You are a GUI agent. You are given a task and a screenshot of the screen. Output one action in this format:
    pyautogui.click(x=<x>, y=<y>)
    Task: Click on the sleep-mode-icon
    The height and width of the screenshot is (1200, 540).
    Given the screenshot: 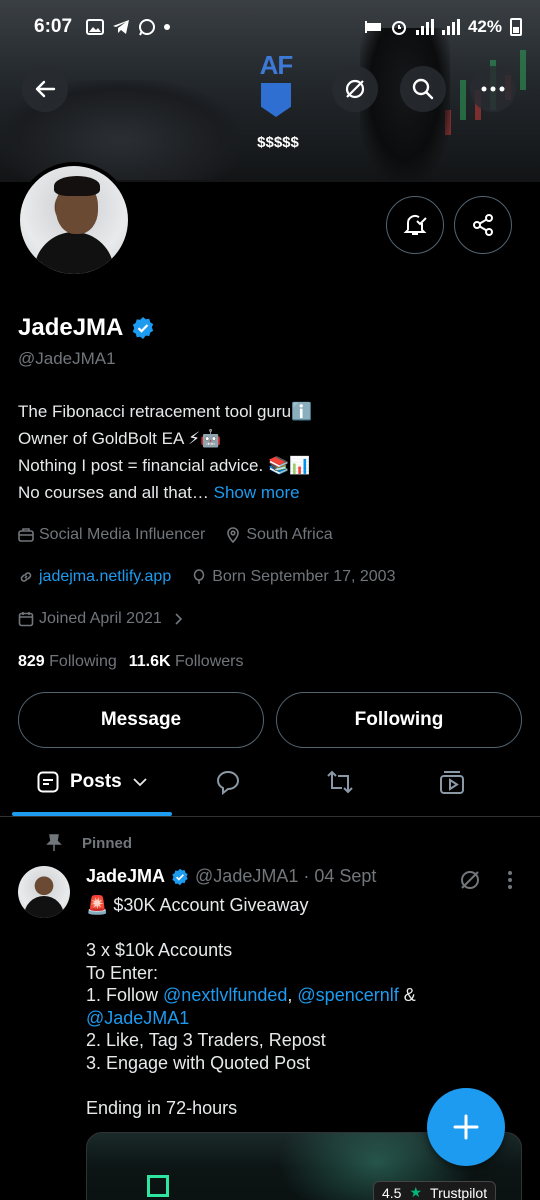 What is the action you would take?
    pyautogui.click(x=372, y=27)
    